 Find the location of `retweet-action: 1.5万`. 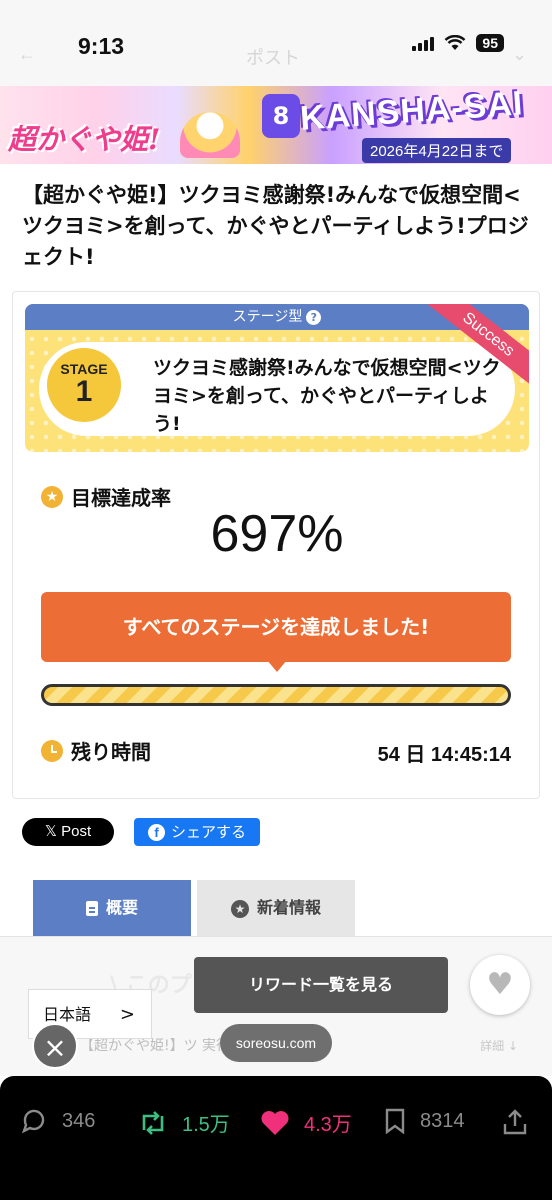

retweet-action: 1.5万 is located at coordinates (184, 1122).